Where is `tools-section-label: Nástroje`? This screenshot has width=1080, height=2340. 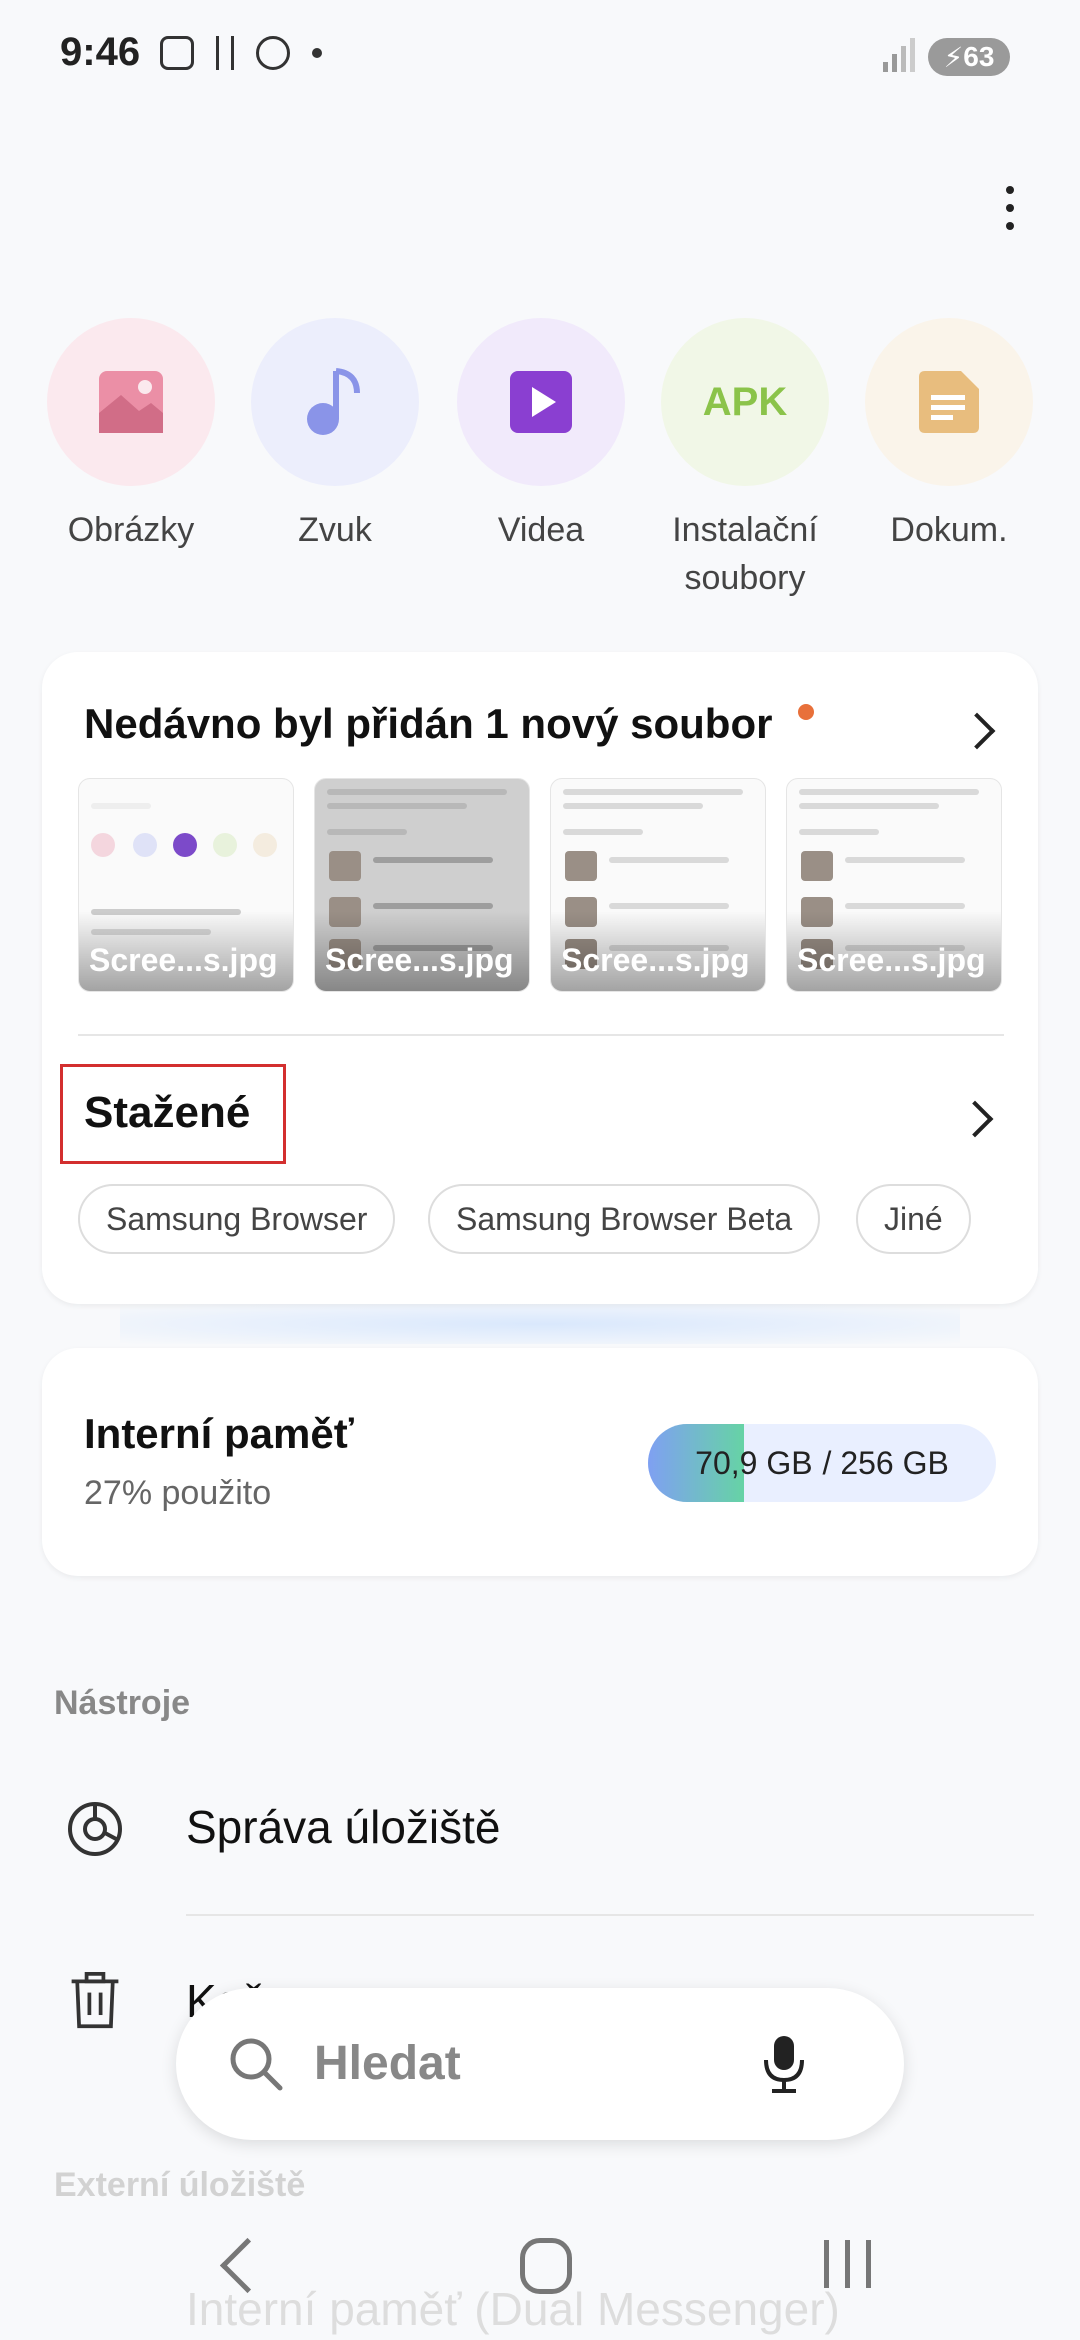
tools-section-label: Nástroje is located at coordinates (122, 1703).